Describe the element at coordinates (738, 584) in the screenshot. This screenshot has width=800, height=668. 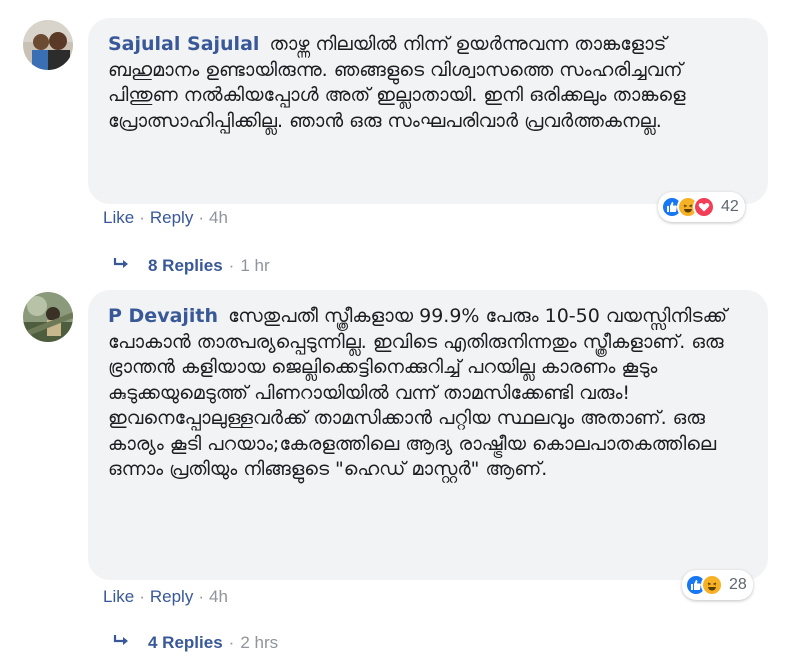
I see `reaction-count: 28` at that location.